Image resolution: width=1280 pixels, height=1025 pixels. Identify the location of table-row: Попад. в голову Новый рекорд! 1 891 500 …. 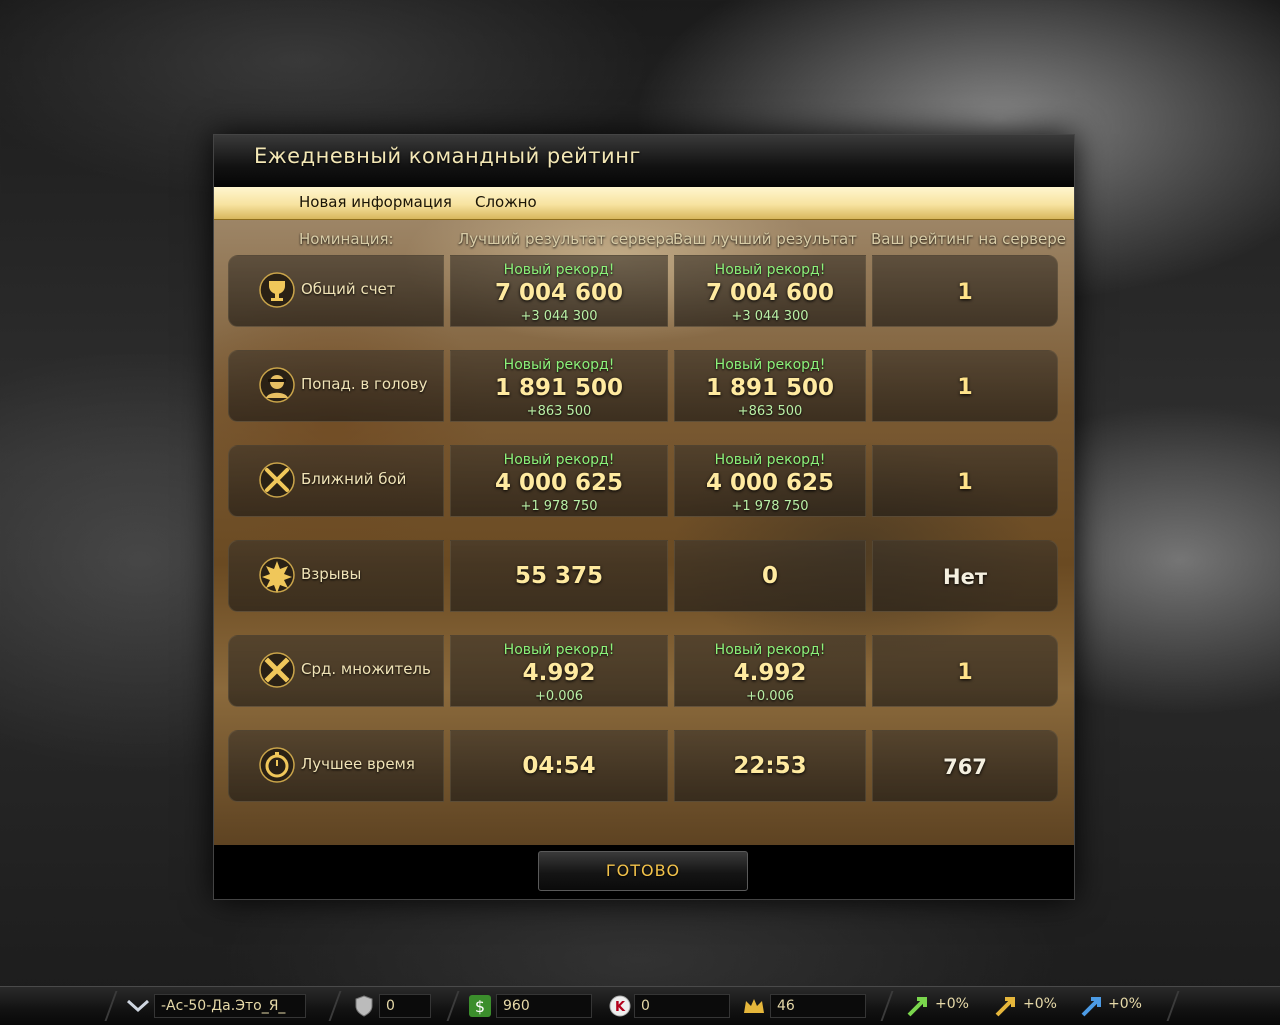
(644, 386).